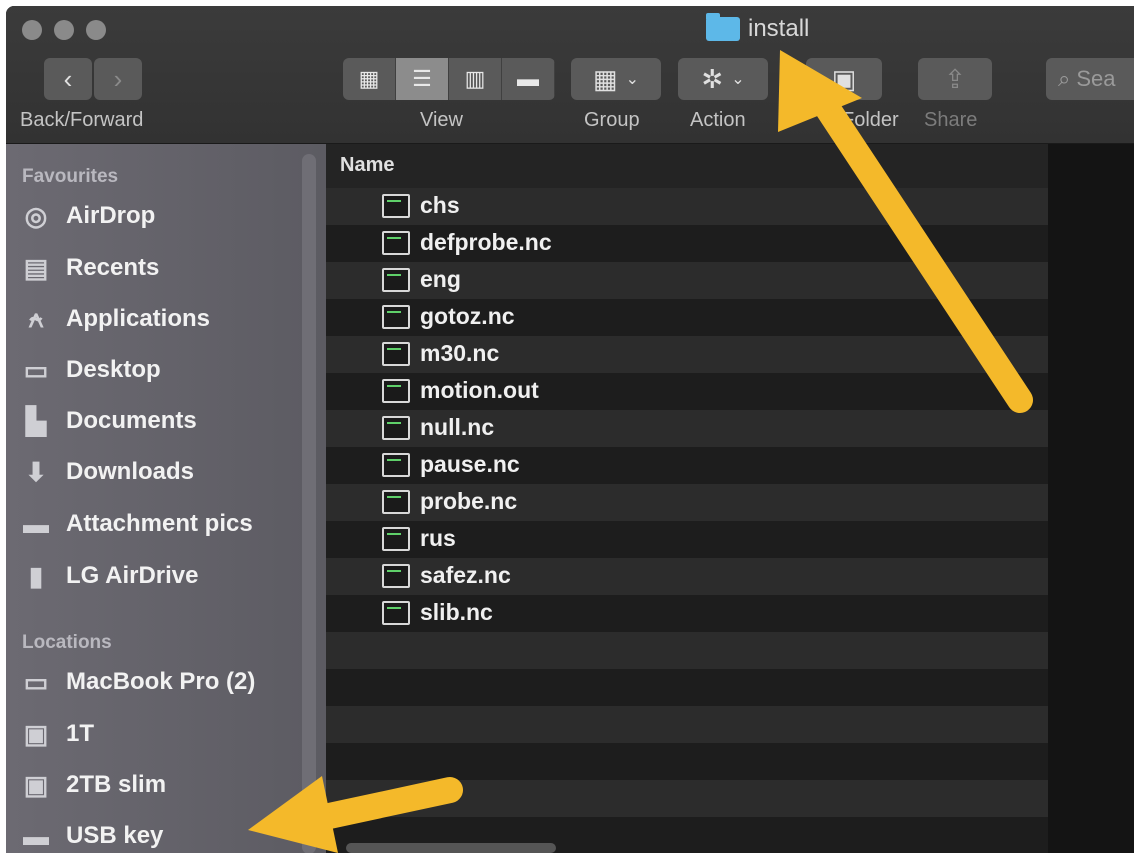  Describe the element at coordinates (355, 814) in the screenshot. I see `arrow-to-usb-key-icon` at that location.